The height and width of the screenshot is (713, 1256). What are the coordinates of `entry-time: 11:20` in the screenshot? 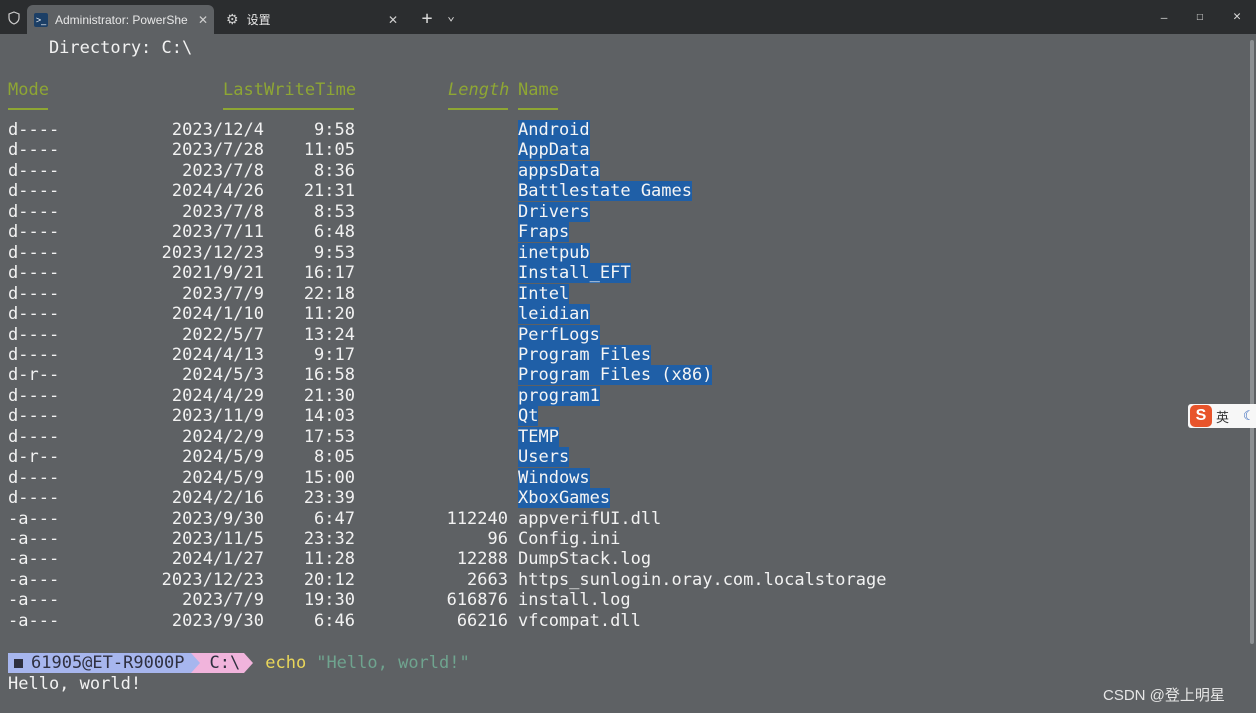 It's located at (329, 314).